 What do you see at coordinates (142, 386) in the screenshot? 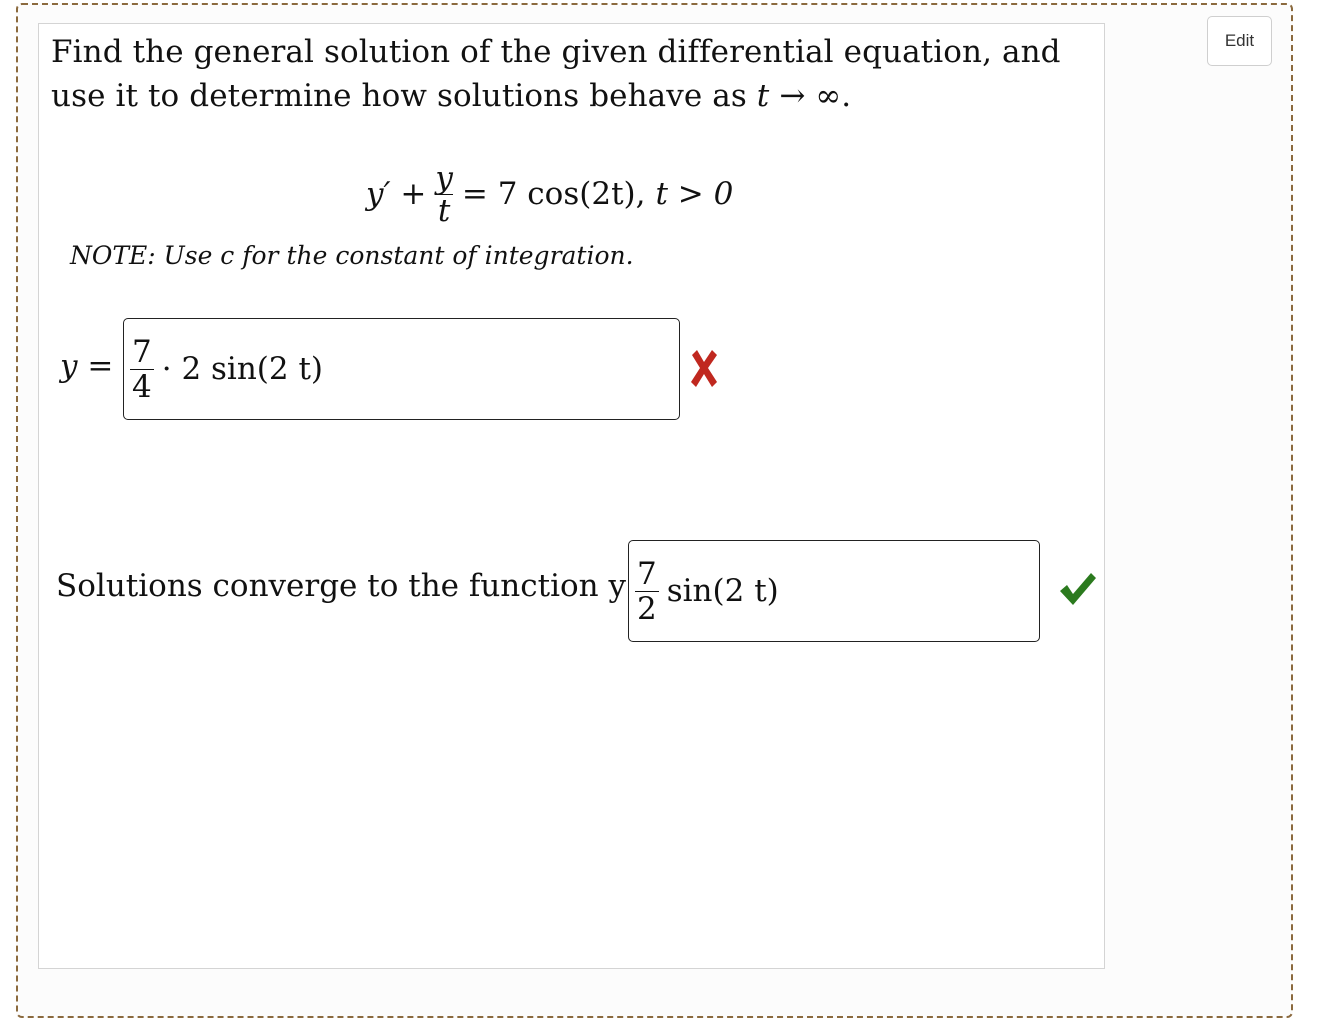
I see `answer1-denominator: 4` at bounding box center [142, 386].